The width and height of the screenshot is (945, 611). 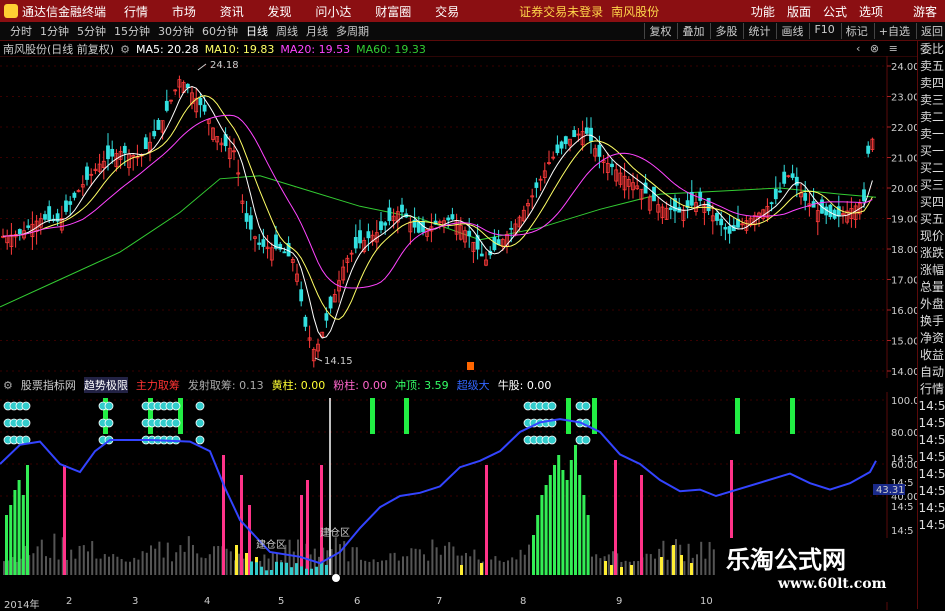 What do you see at coordinates (333, 12) in the screenshot?
I see `menu-ask: 问小达` at bounding box center [333, 12].